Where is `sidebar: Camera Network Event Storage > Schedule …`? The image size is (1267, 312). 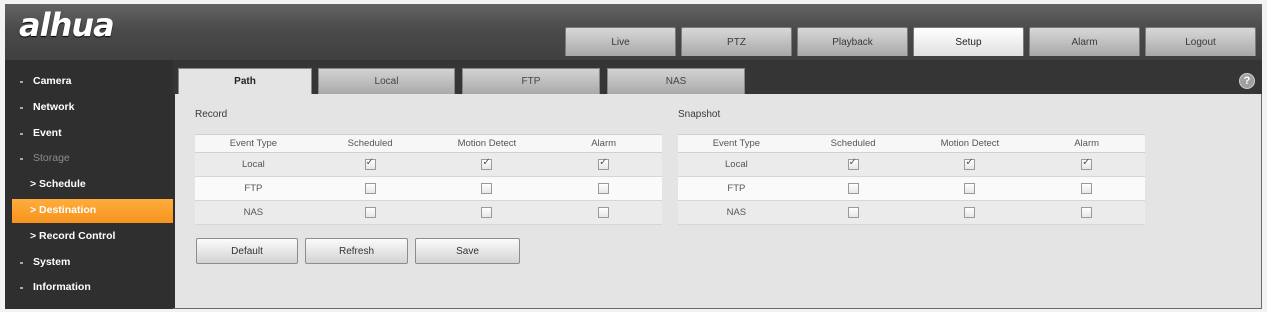
sidebar: Camera Network Event Storage > Schedule … is located at coordinates (89, 184).